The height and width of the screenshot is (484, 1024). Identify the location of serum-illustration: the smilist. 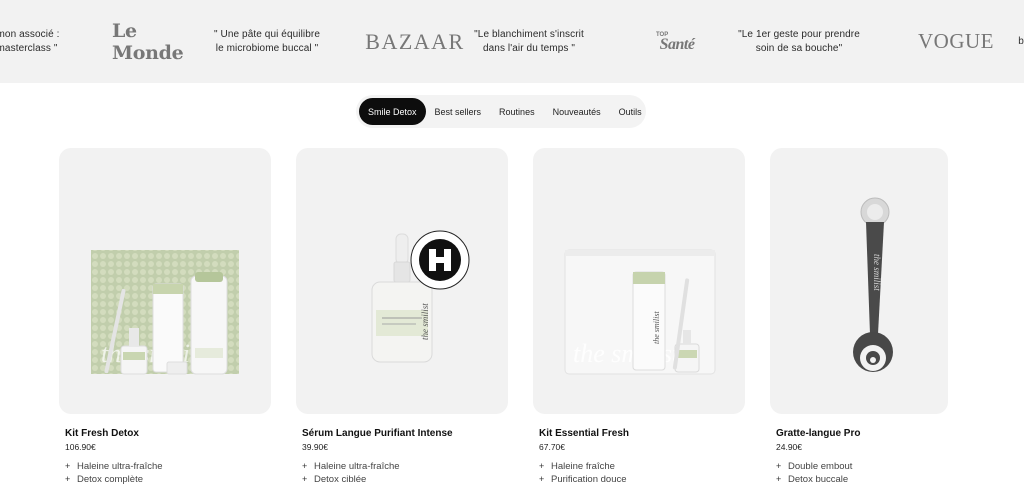
(420, 296).